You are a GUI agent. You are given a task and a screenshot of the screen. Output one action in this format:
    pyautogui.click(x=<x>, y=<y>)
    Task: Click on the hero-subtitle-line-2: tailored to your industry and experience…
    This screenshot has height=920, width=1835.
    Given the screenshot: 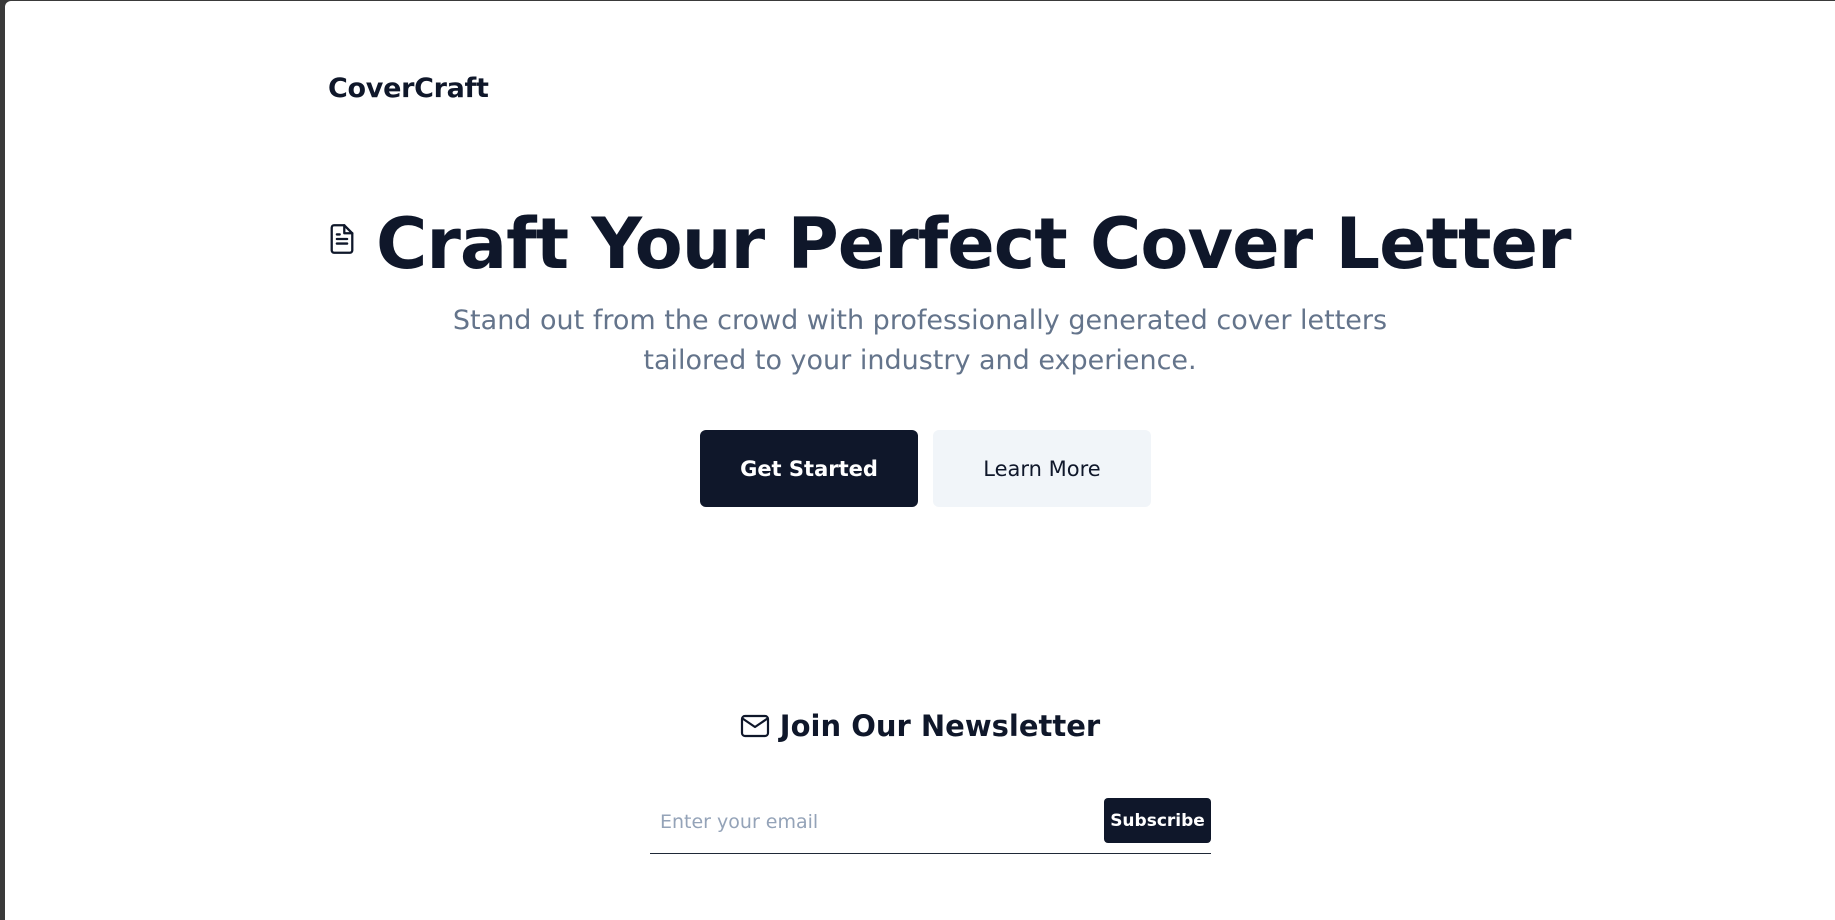 What is the action you would take?
    pyautogui.click(x=920, y=360)
    